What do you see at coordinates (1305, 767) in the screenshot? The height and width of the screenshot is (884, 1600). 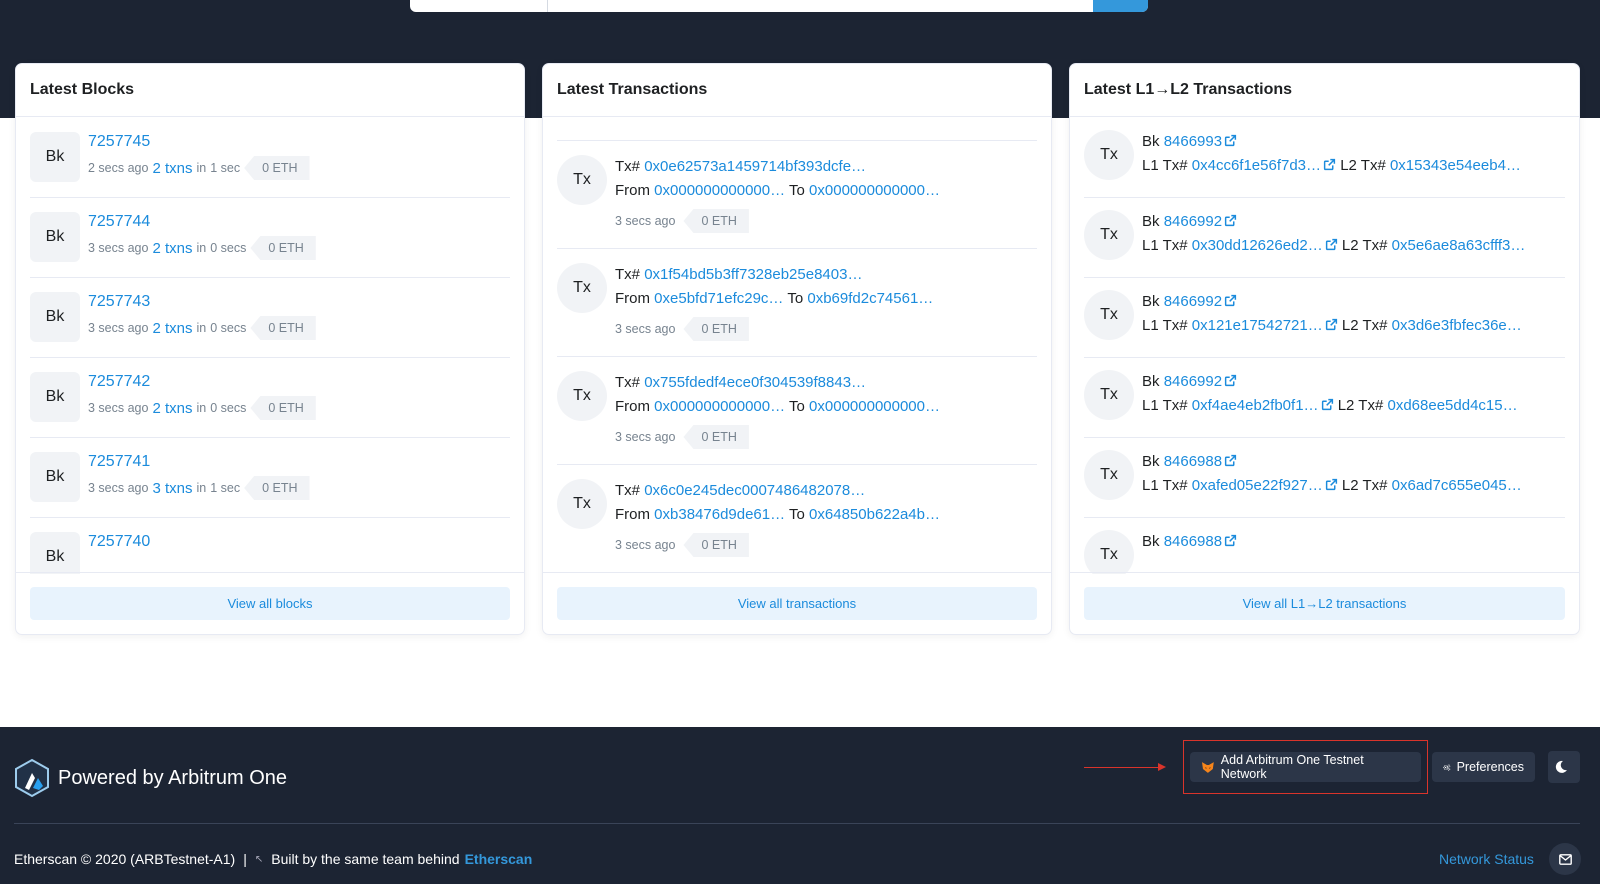 I see `add-network-button: Add Arbitrum One Testnet Network` at bounding box center [1305, 767].